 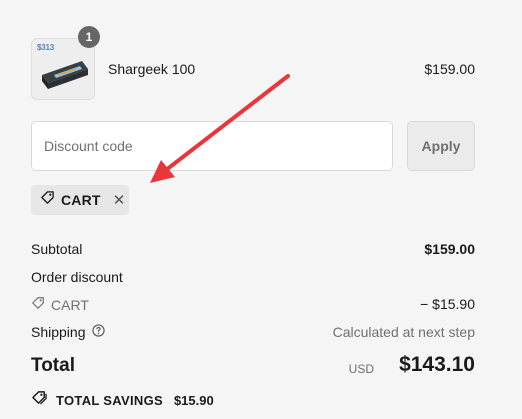 What do you see at coordinates (77, 277) in the screenshot?
I see `order-discount-label: Order discount` at bounding box center [77, 277].